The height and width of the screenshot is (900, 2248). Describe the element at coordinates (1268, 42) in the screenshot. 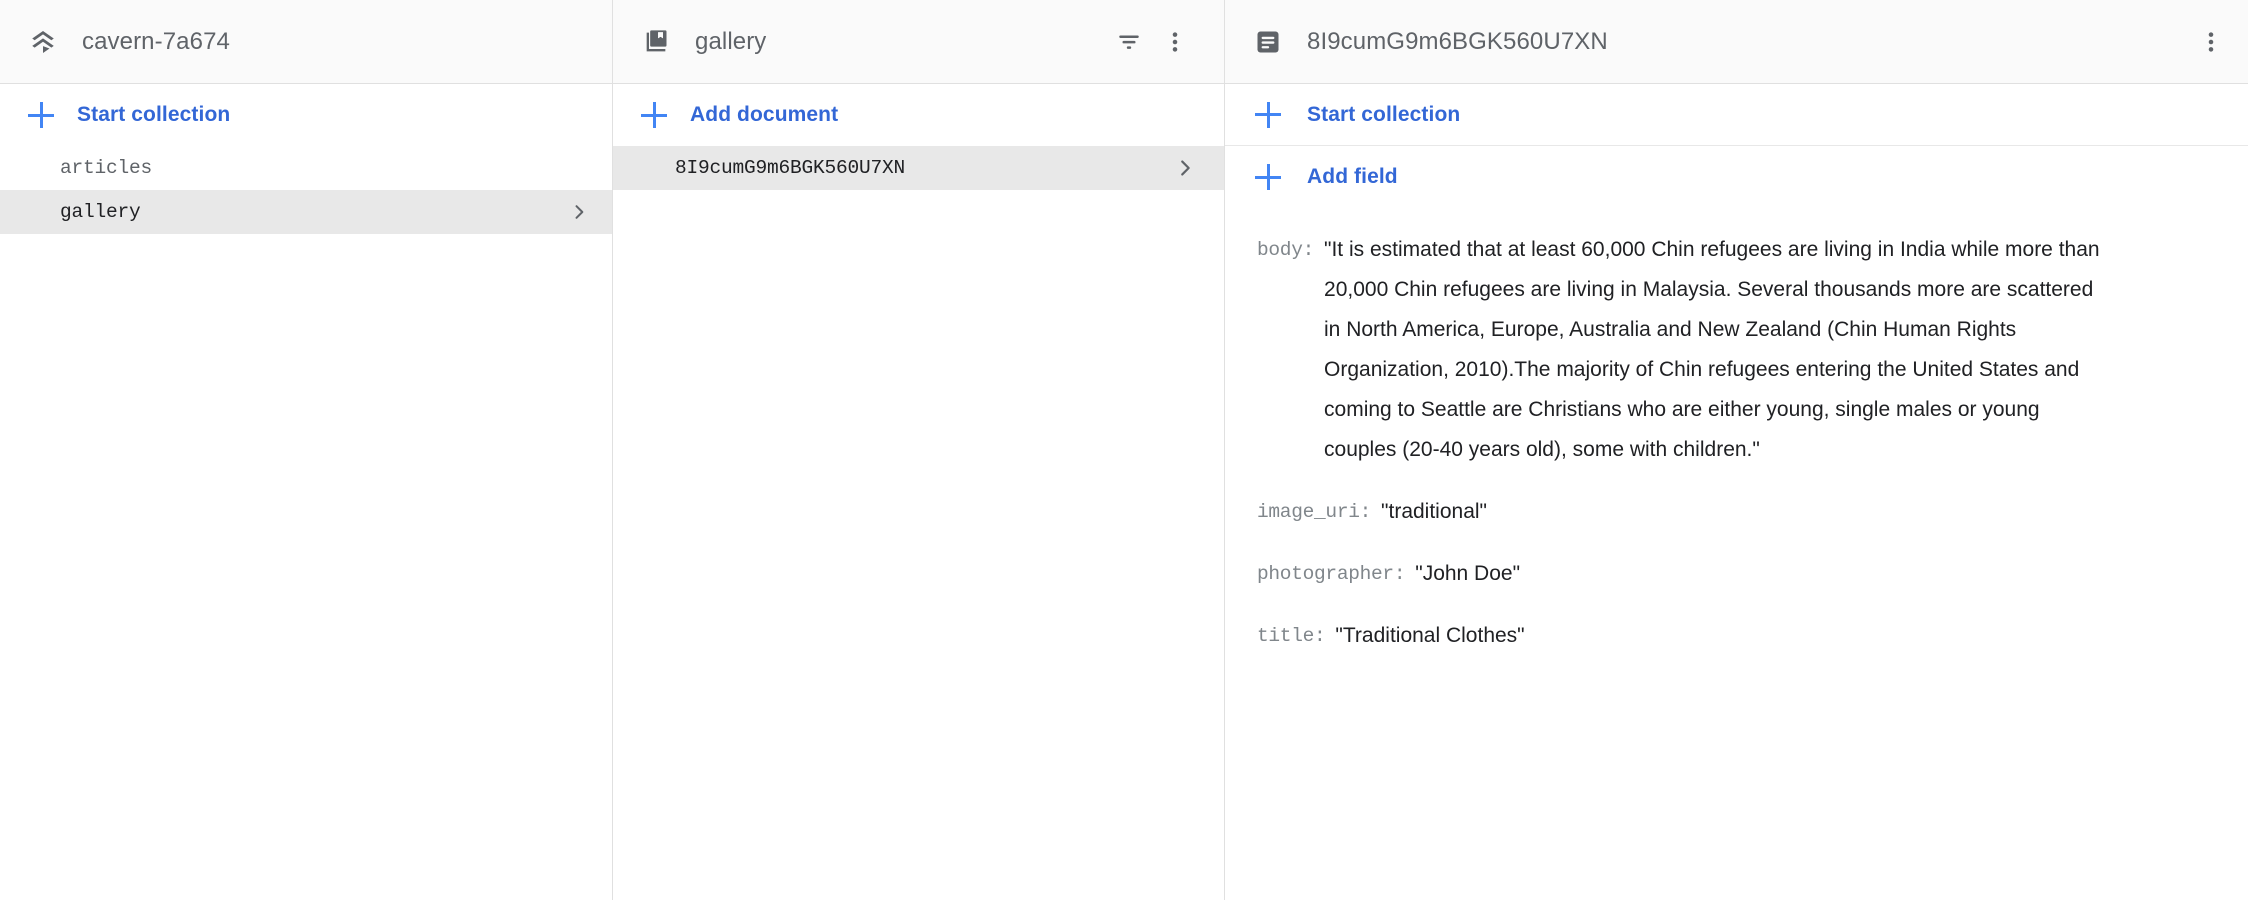

I see `document-icon` at that location.